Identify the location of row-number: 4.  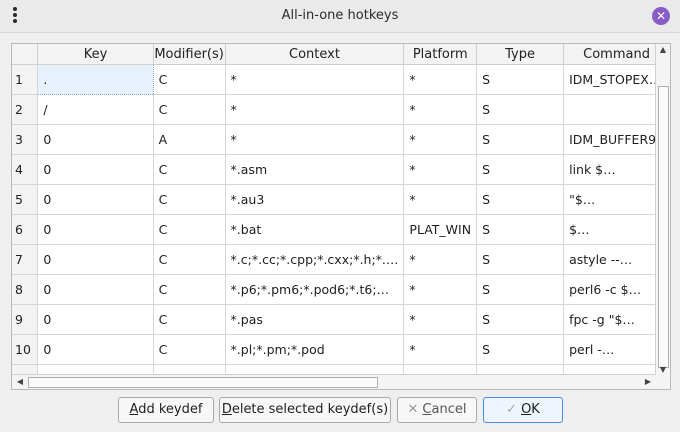
(25, 169).